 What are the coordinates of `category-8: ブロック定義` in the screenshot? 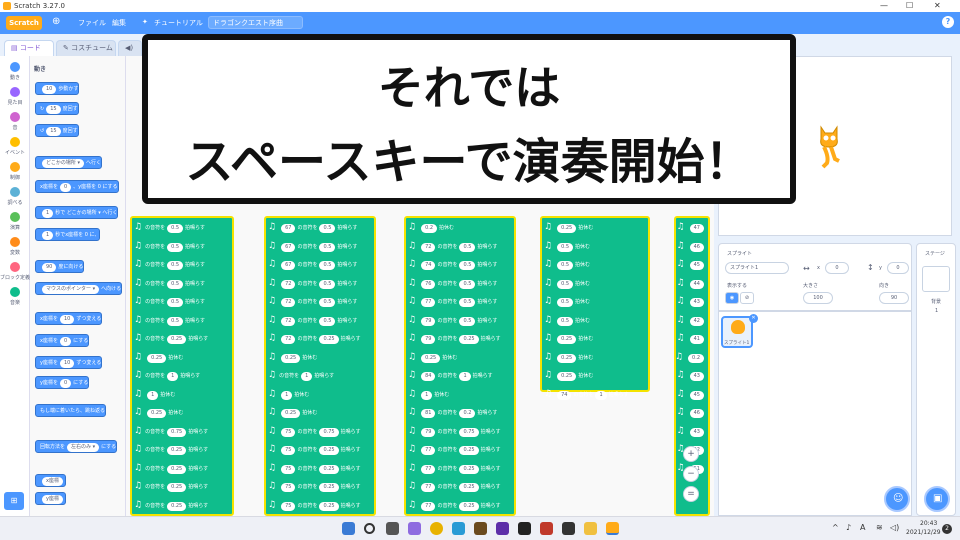 It's located at (15, 271).